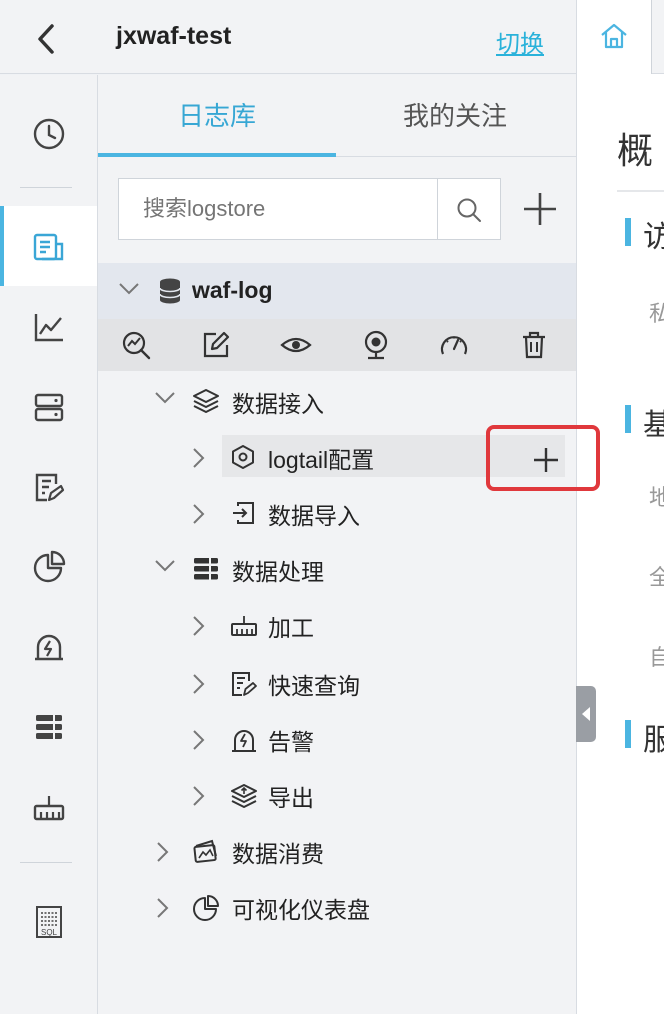  What do you see at coordinates (301, 910) in the screenshot?
I see `tree-label: 可视化仪表盘` at bounding box center [301, 910].